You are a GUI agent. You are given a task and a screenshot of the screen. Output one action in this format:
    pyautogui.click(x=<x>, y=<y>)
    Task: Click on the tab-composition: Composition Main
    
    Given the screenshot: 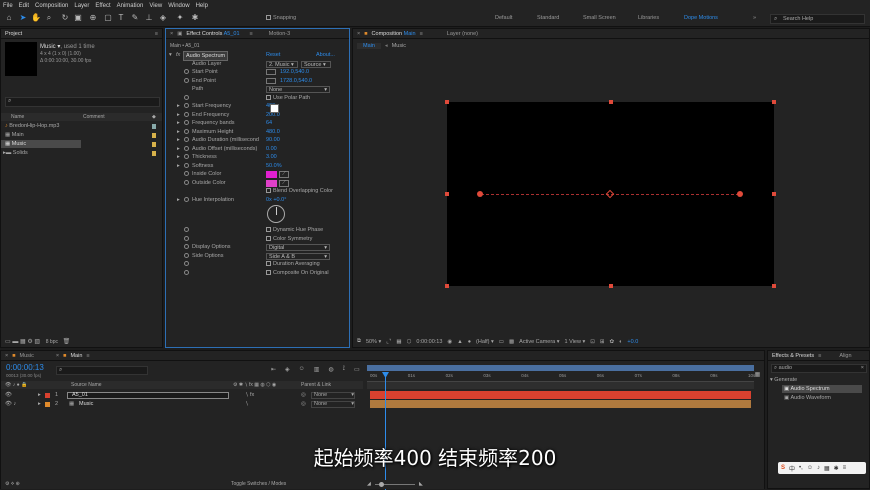 What is the action you would take?
    pyautogui.click(x=394, y=34)
    